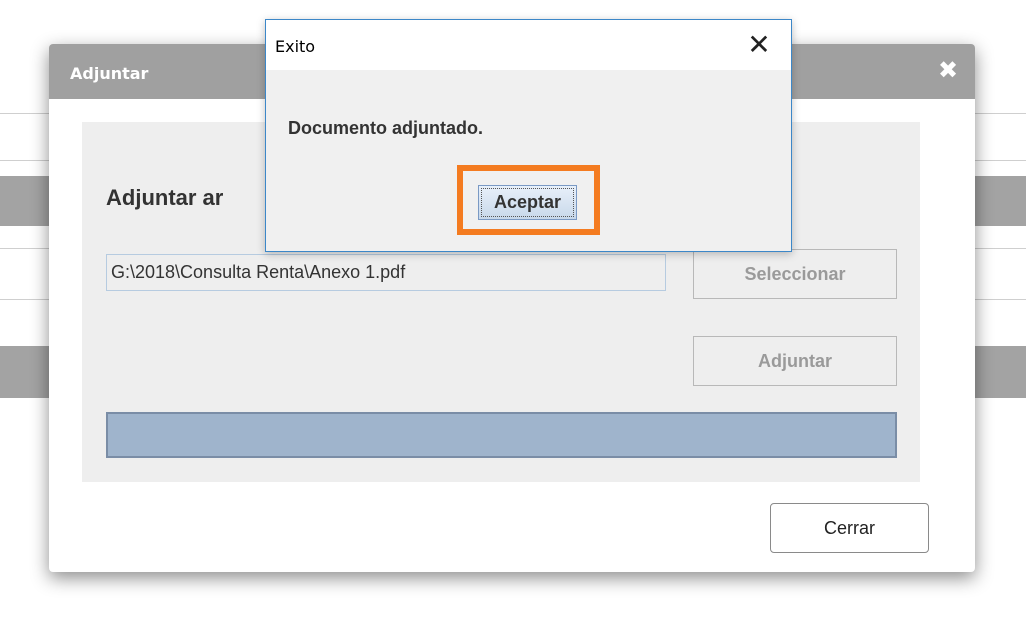  Describe the element at coordinates (948, 70) in the screenshot. I see `close-icon: ✖` at that location.